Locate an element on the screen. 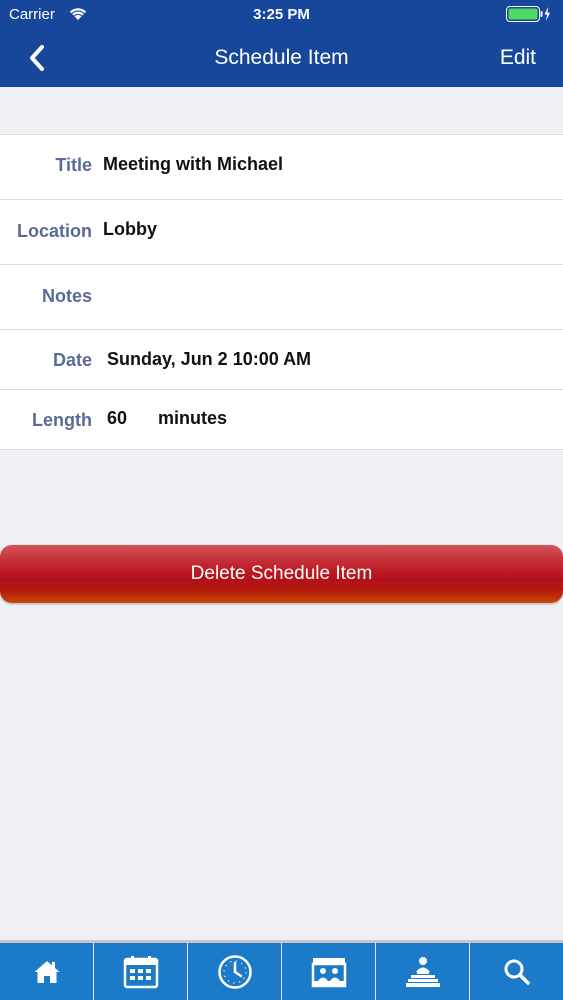 The width and height of the screenshot is (563, 1000). search-icon is located at coordinates (517, 972).